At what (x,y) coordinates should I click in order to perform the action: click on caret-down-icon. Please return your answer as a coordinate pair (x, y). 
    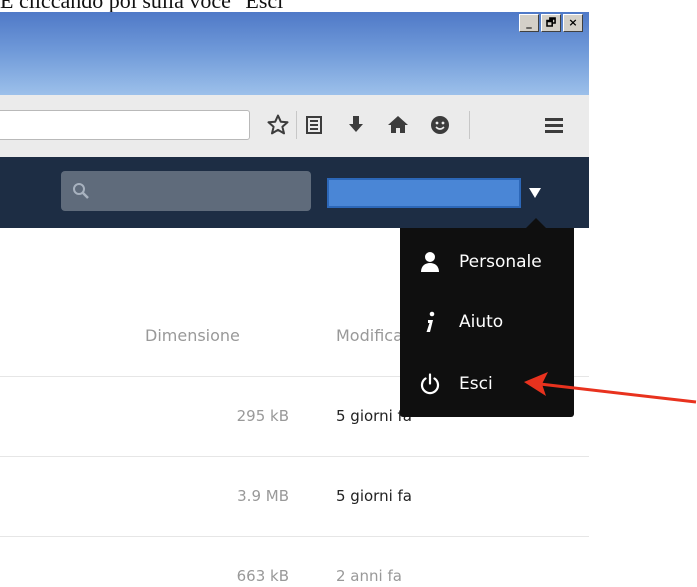
    Looking at the image, I should click on (535, 193).